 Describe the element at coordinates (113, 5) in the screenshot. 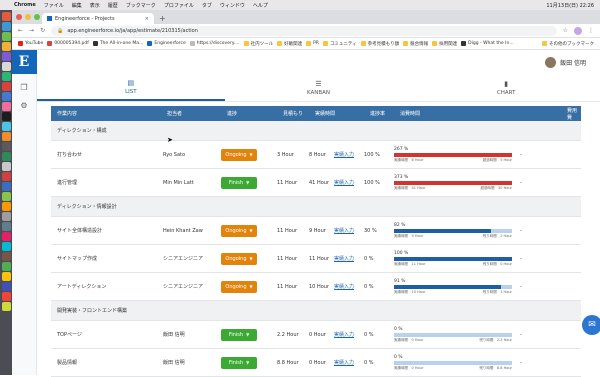

I see `menu-item: 履歴` at that location.